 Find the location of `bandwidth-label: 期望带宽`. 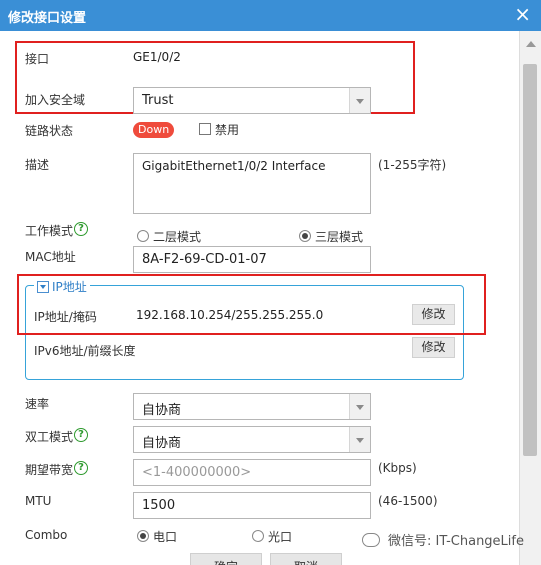

bandwidth-label: 期望带宽 is located at coordinates (49, 470).